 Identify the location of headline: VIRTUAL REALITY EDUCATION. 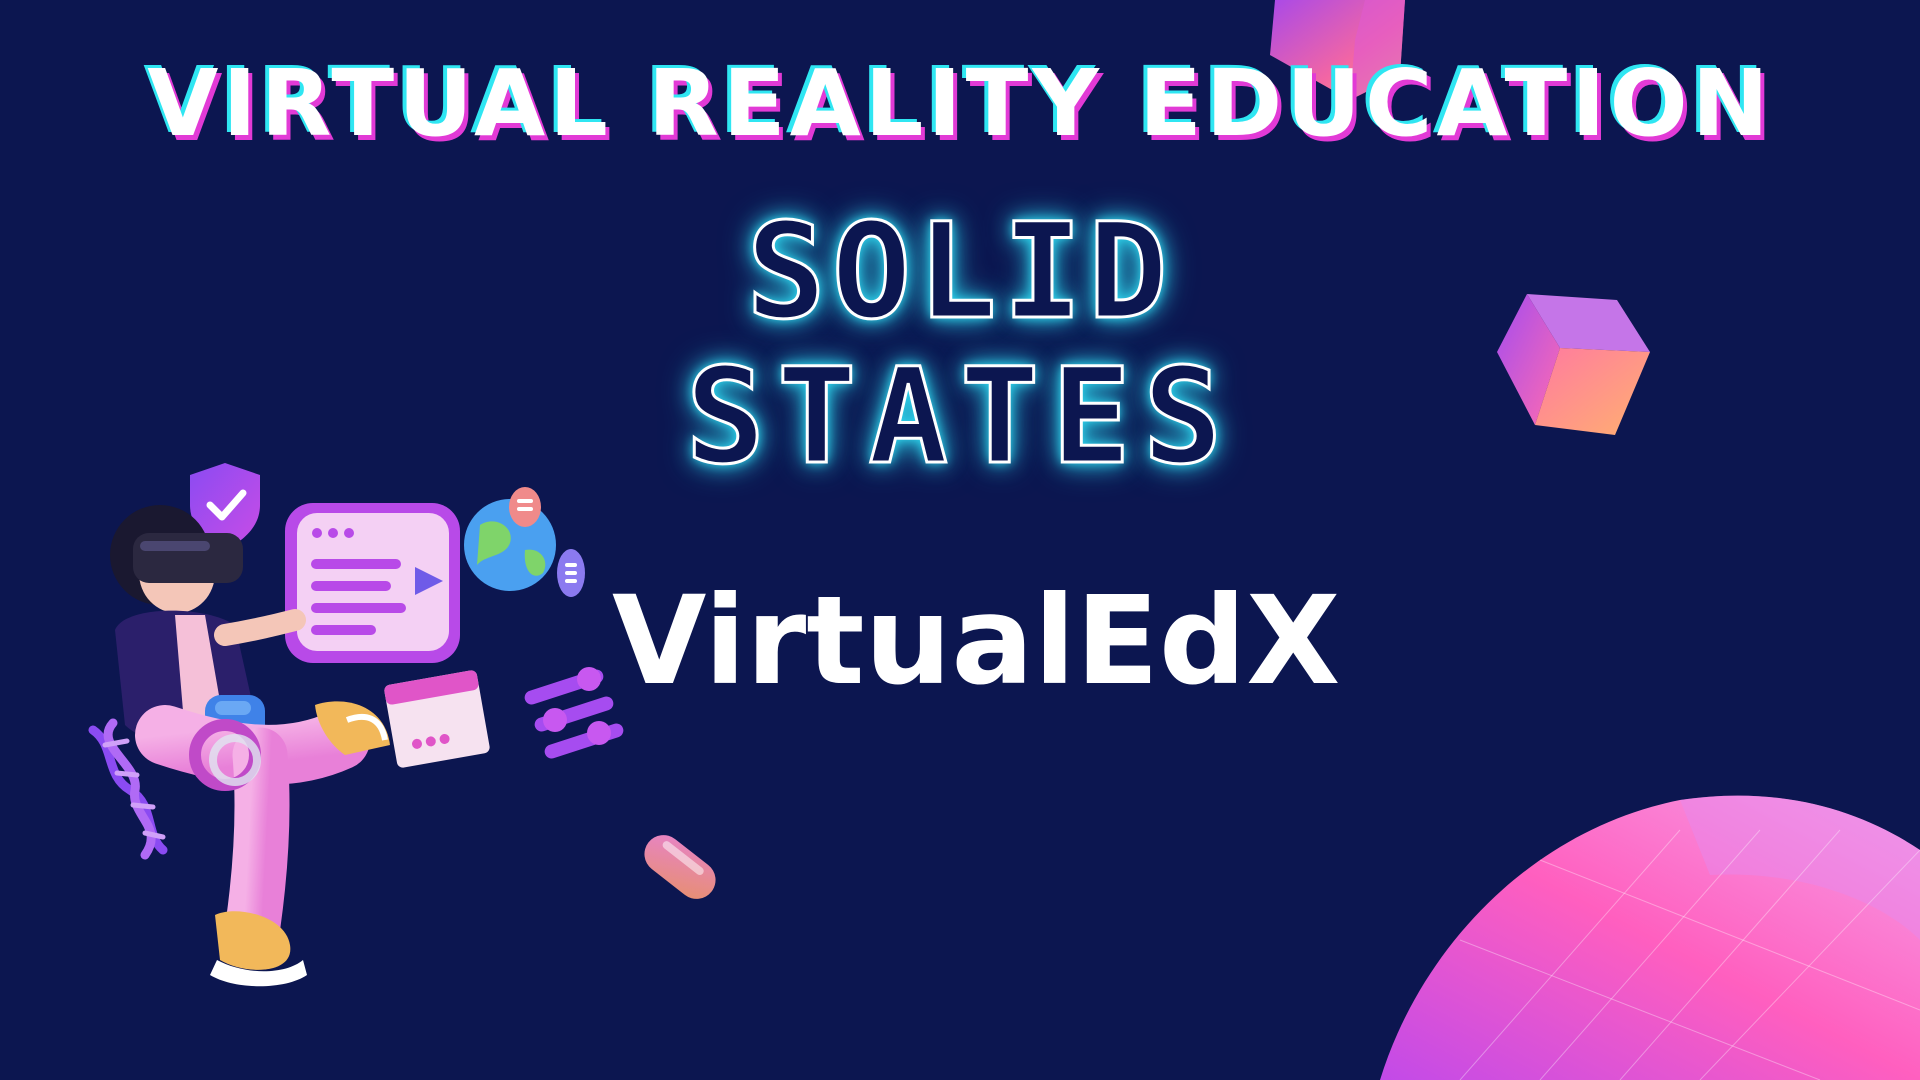
(960, 103).